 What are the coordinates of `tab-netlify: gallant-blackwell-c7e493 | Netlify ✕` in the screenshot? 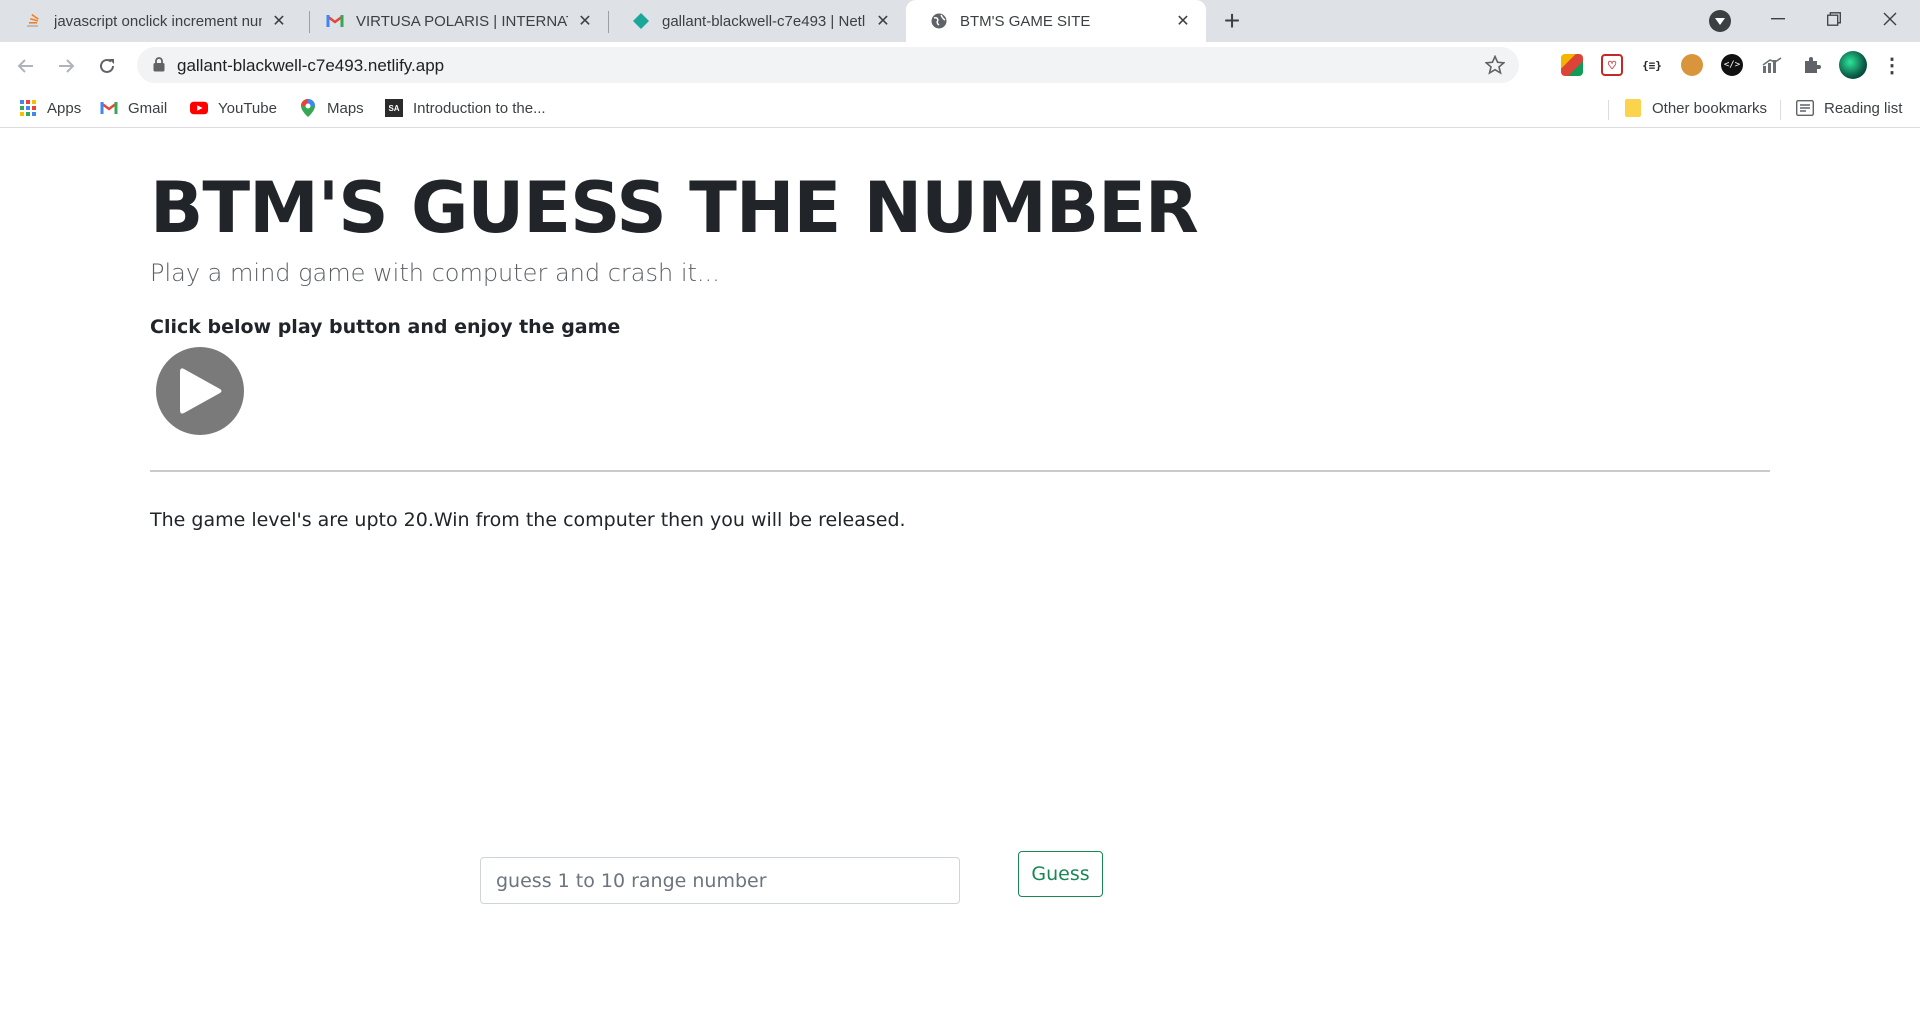 It's located at (757, 21).